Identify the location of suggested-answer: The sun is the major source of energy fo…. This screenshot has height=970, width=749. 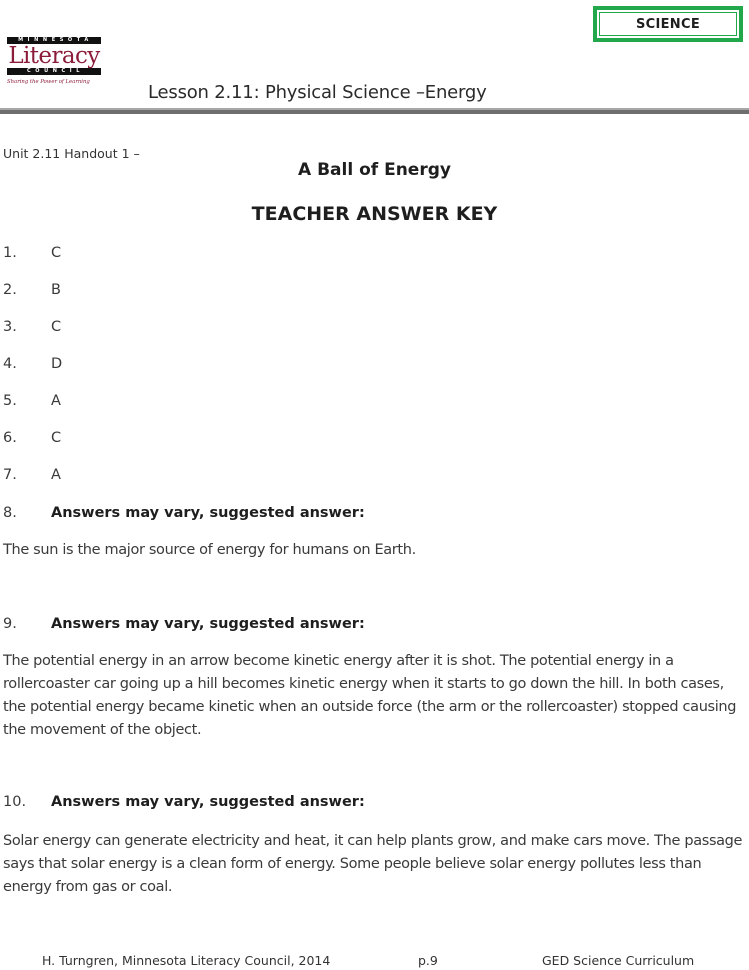
(209, 550).